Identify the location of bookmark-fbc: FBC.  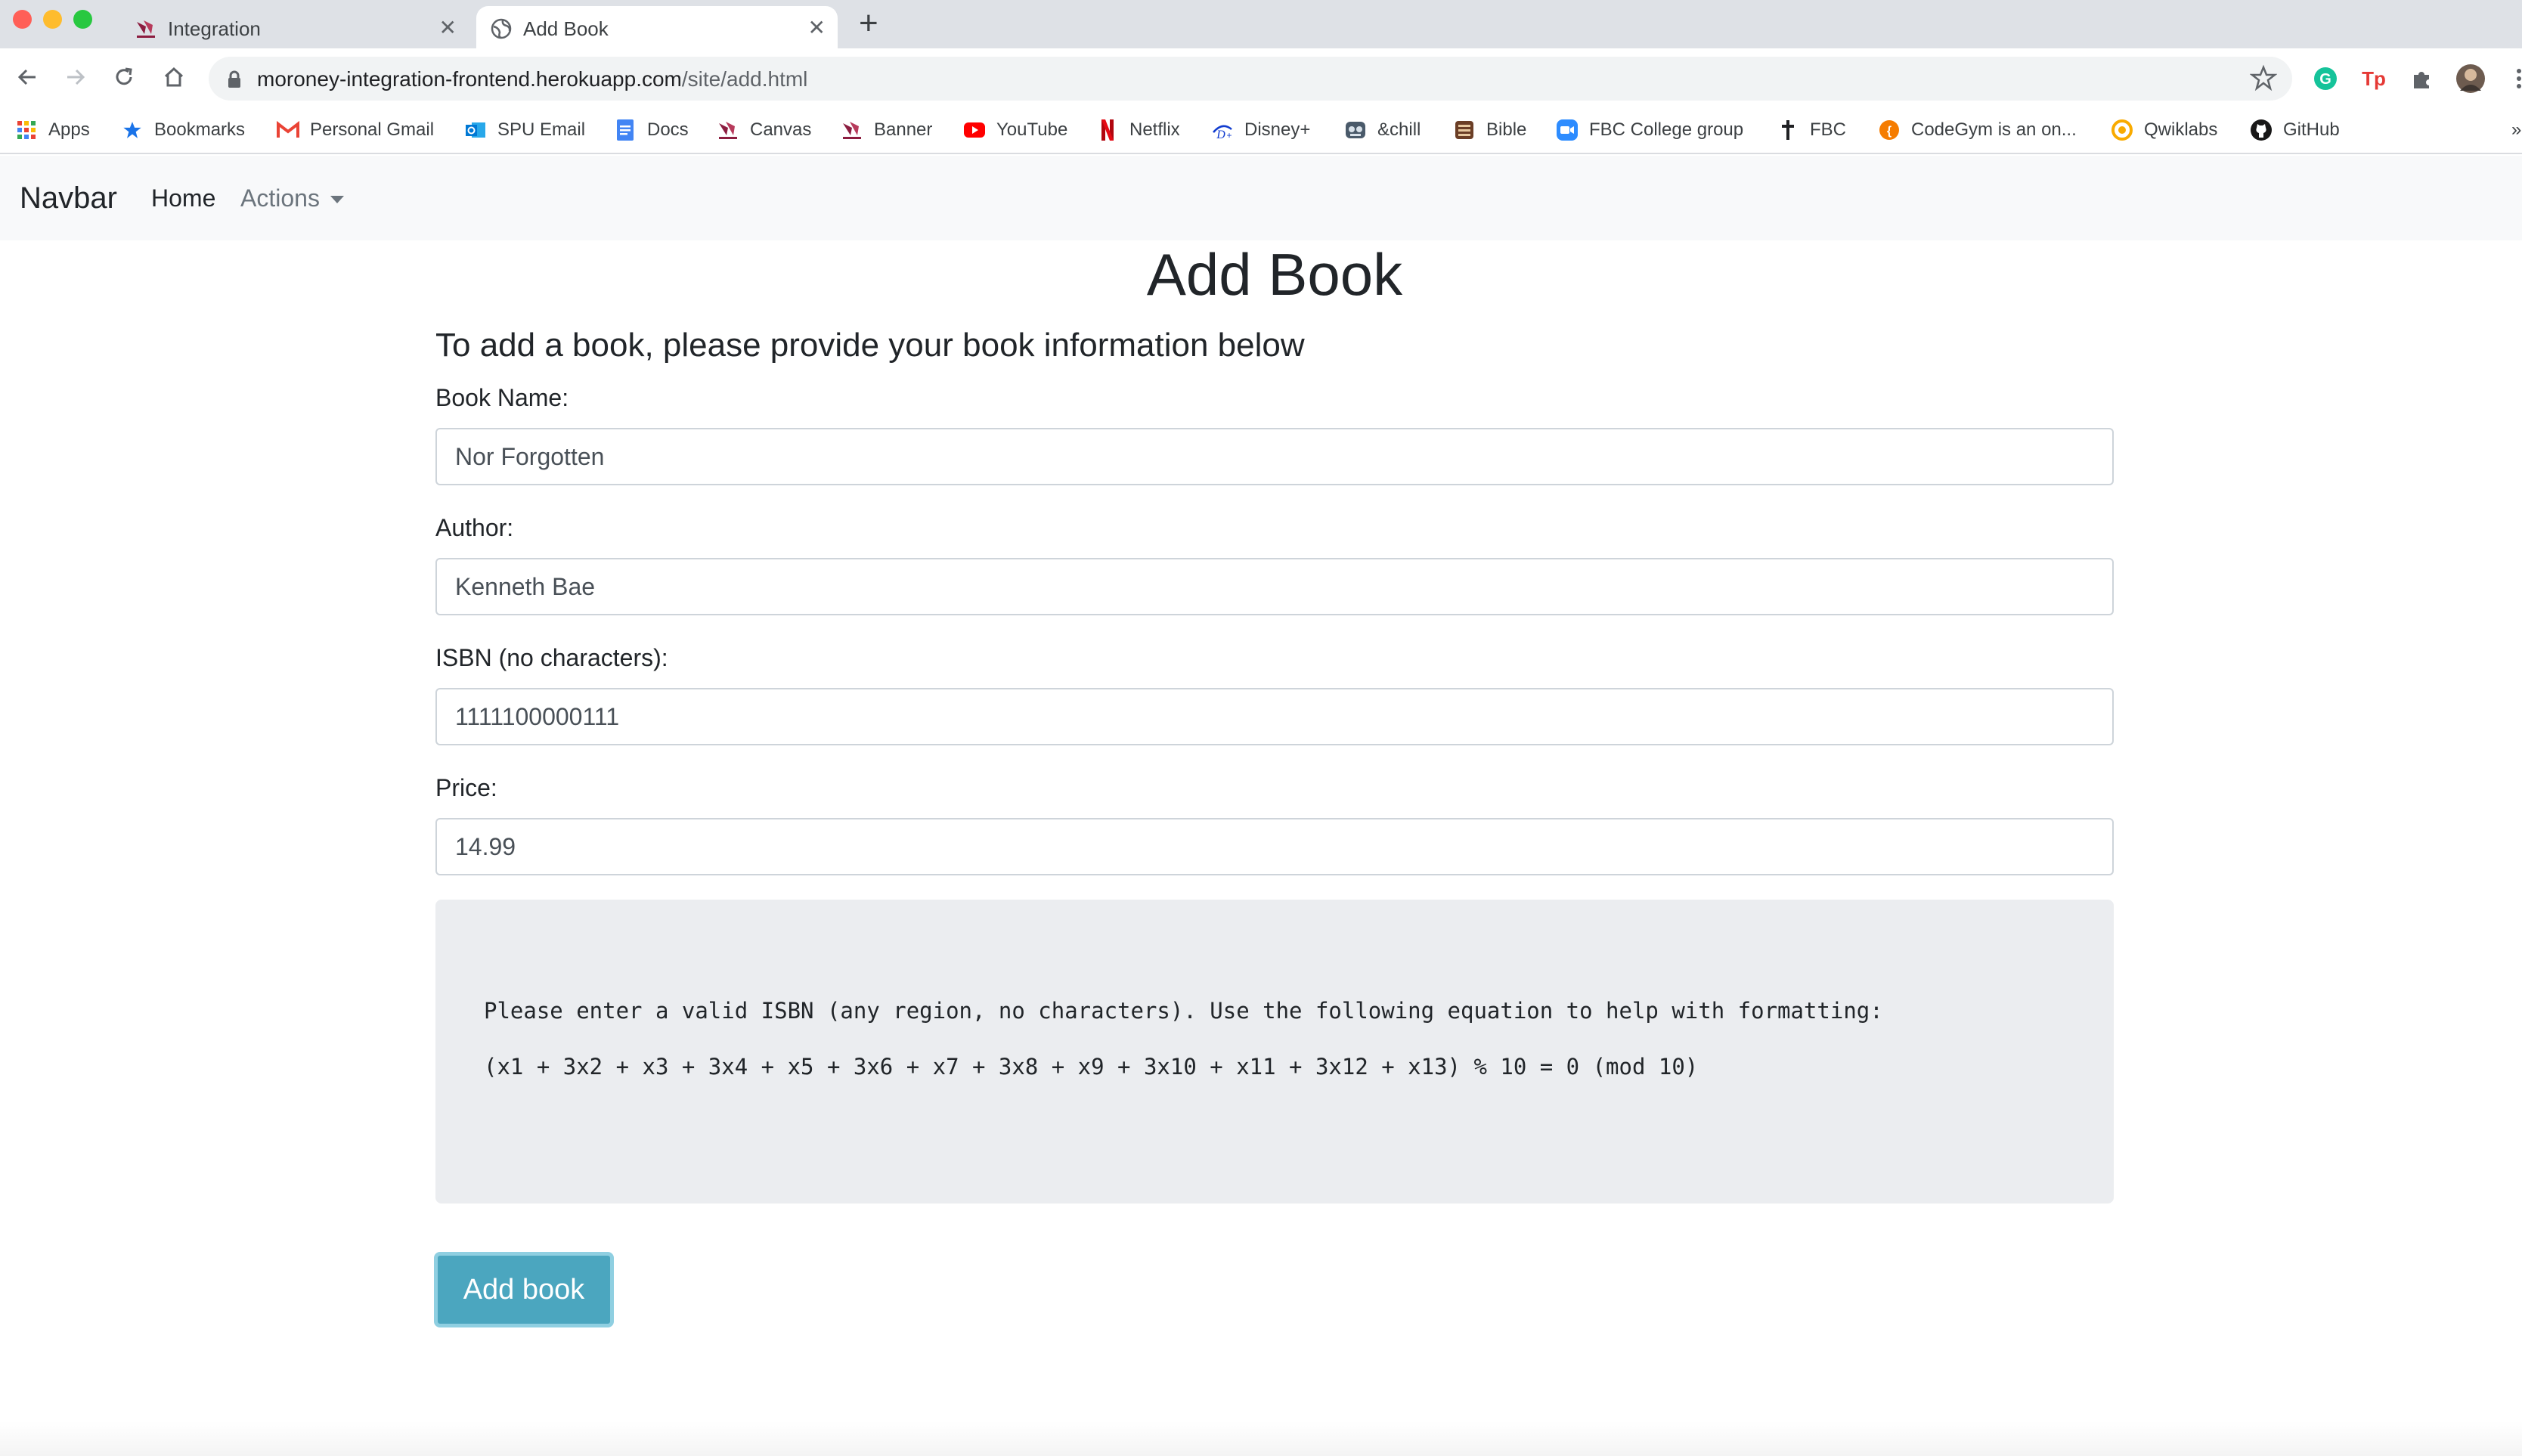
(1811, 130).